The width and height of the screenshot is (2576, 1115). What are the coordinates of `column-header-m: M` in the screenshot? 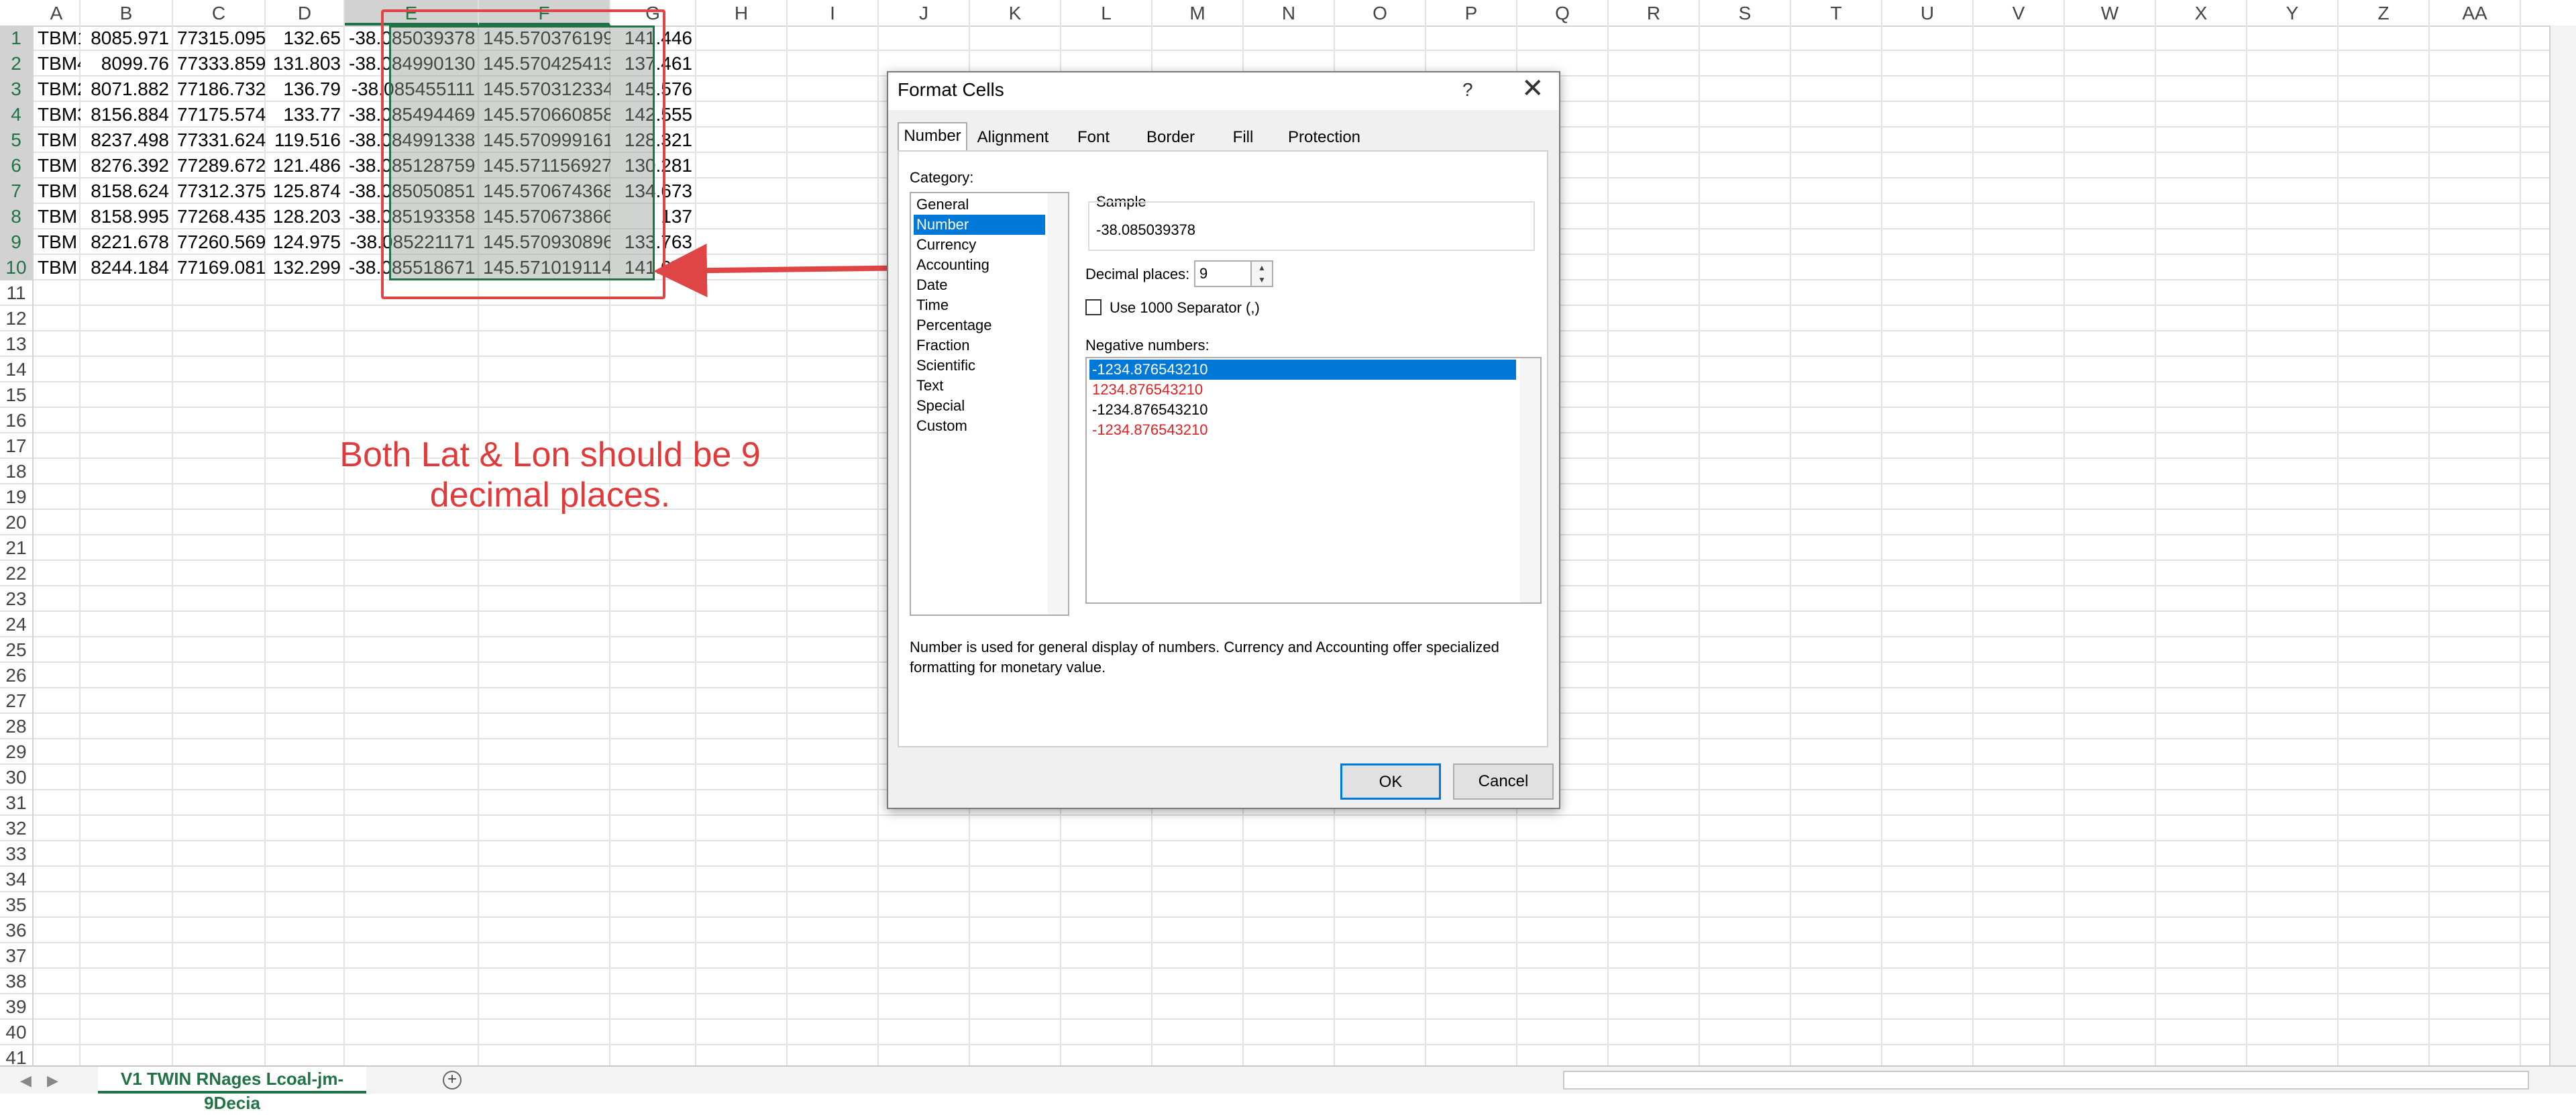 It's located at (1198, 12).